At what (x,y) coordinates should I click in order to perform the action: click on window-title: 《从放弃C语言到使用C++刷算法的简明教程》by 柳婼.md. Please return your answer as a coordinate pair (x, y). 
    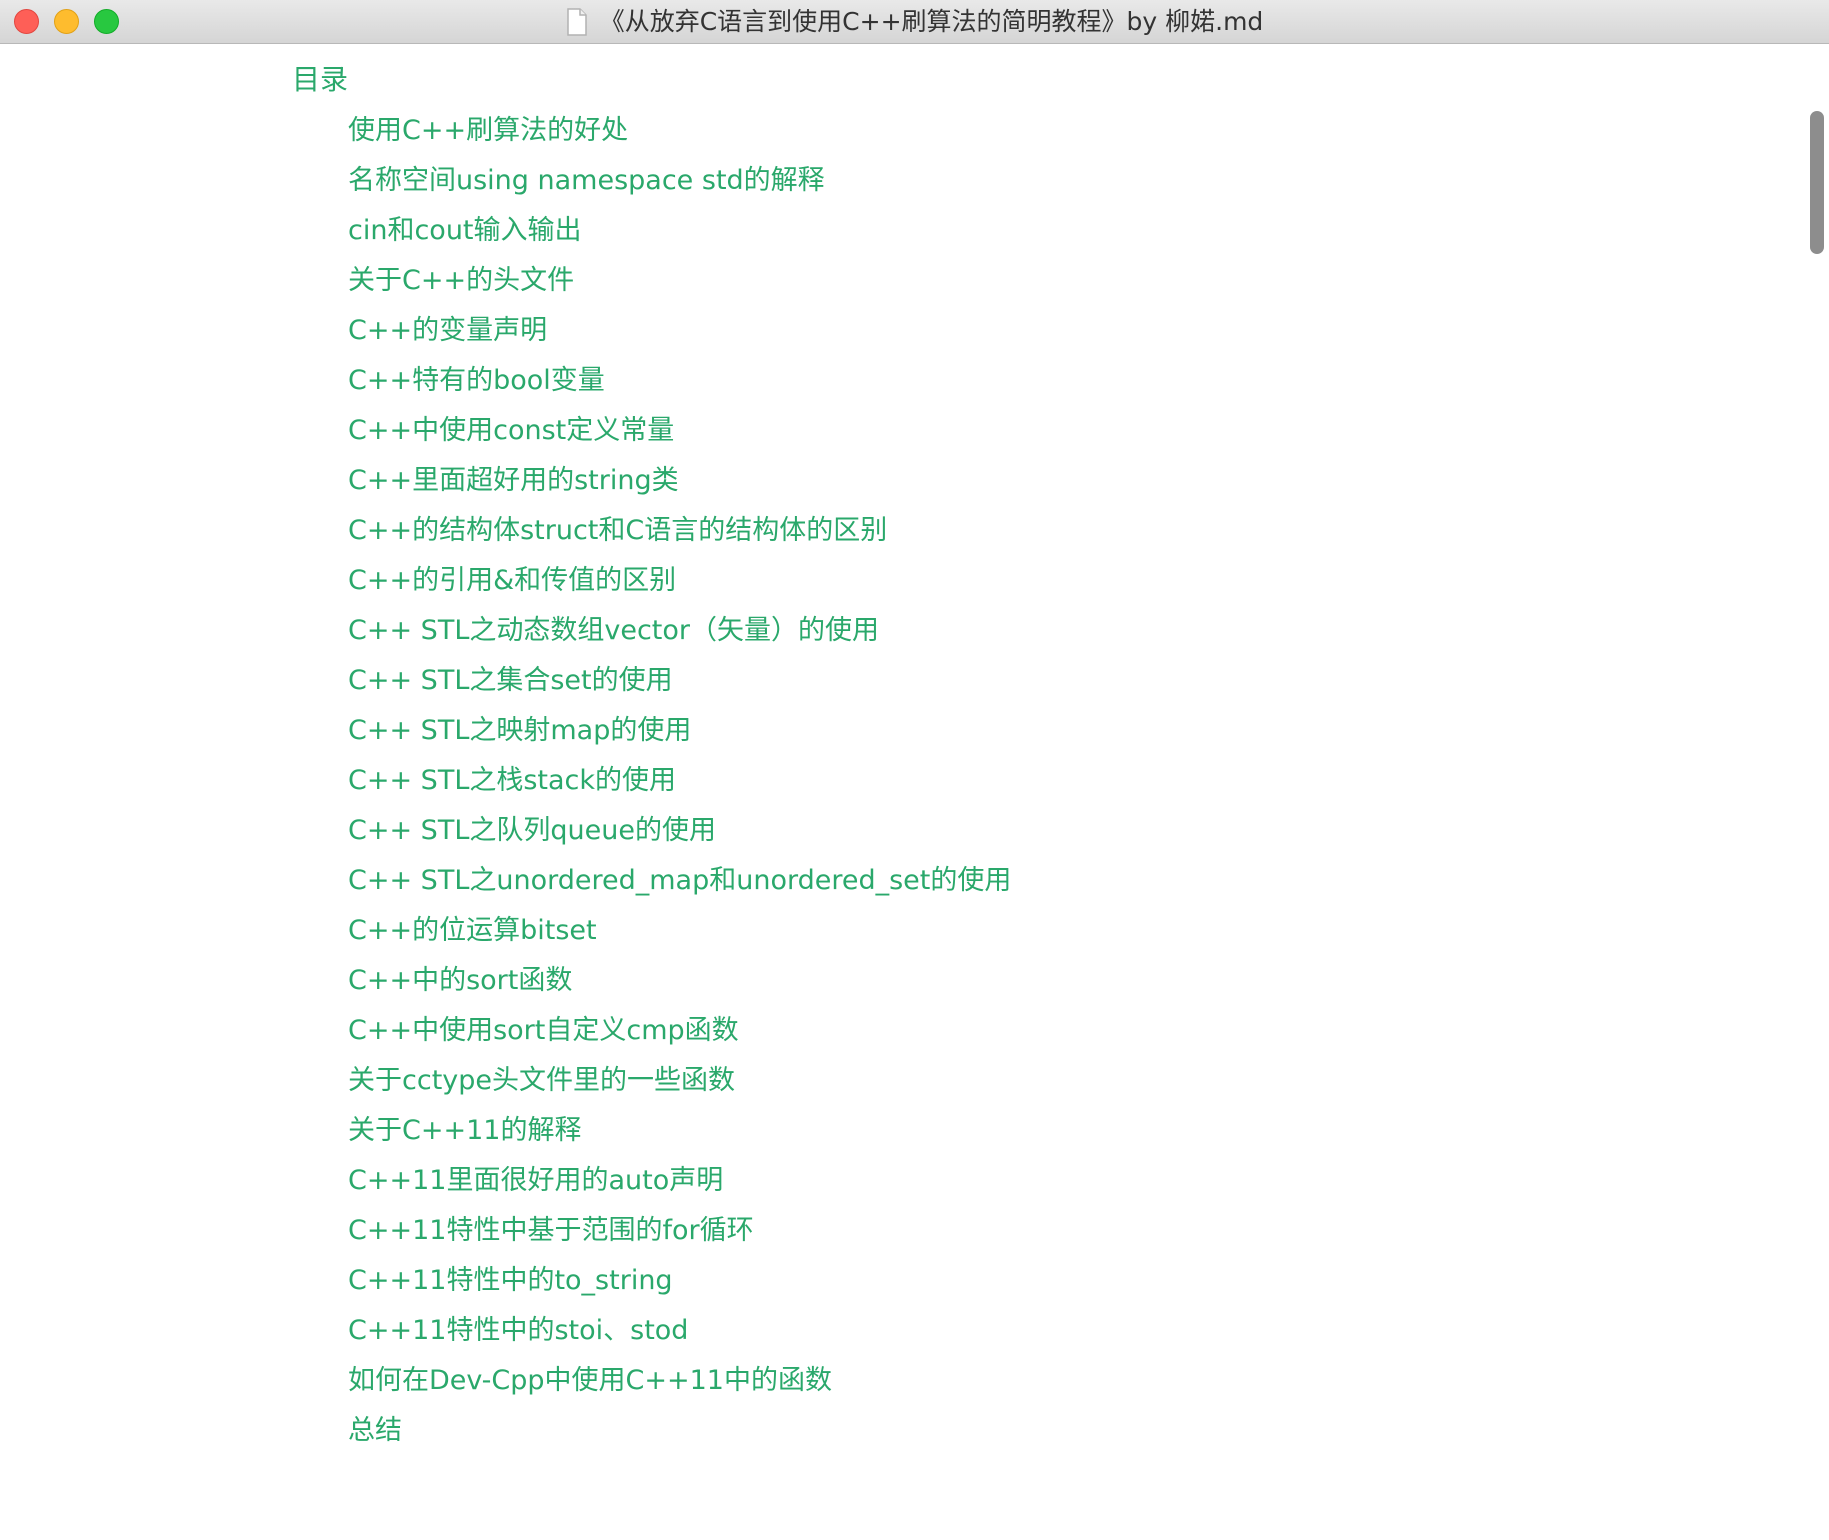
    Looking at the image, I should click on (931, 21).